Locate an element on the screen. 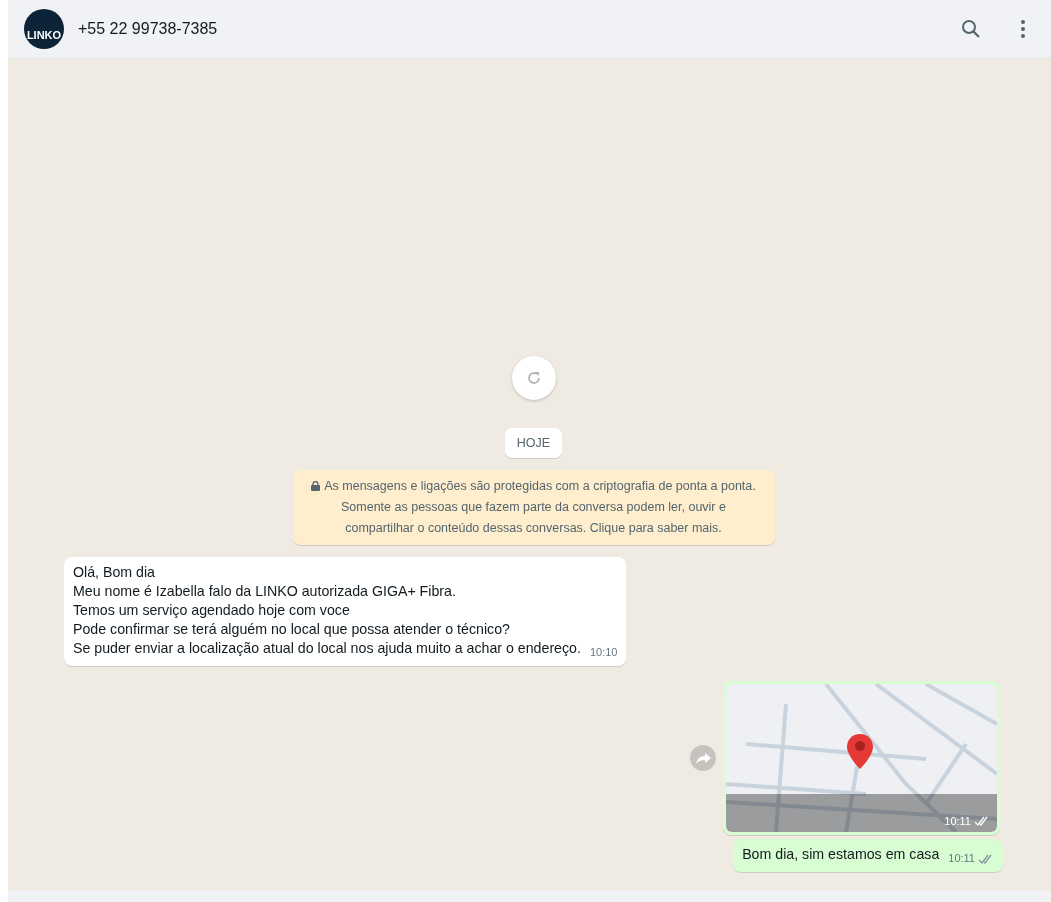 The image size is (1051, 902). message-text: Bom dia, sim estamos em casa is located at coordinates (841, 854).